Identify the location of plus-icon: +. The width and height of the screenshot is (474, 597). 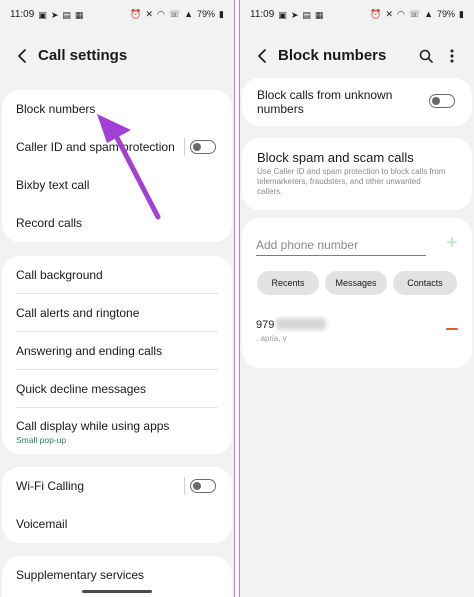
(452, 243).